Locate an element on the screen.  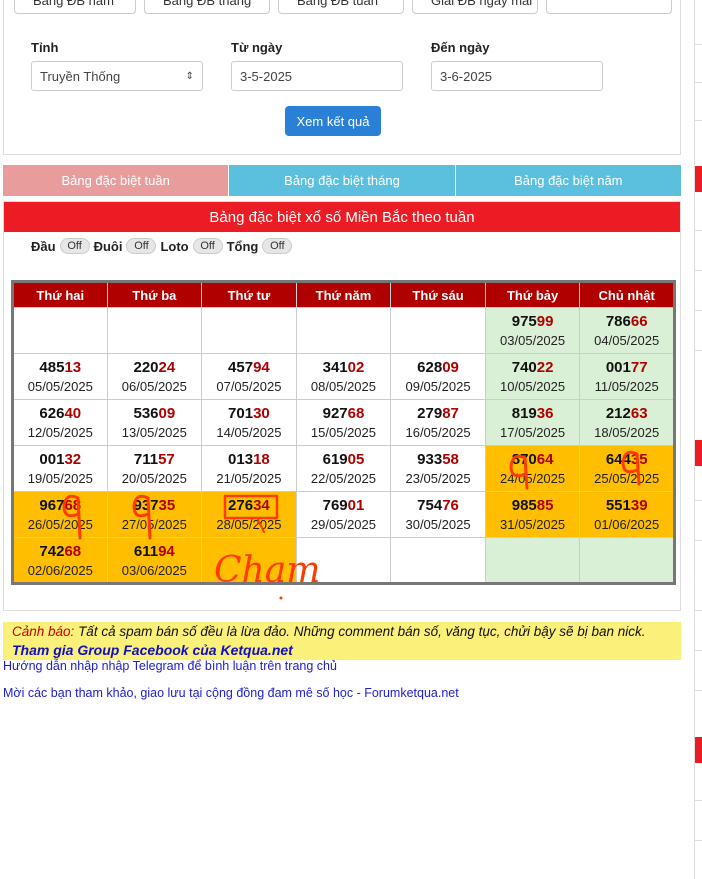
number-tail: 39 is located at coordinates (639, 505).